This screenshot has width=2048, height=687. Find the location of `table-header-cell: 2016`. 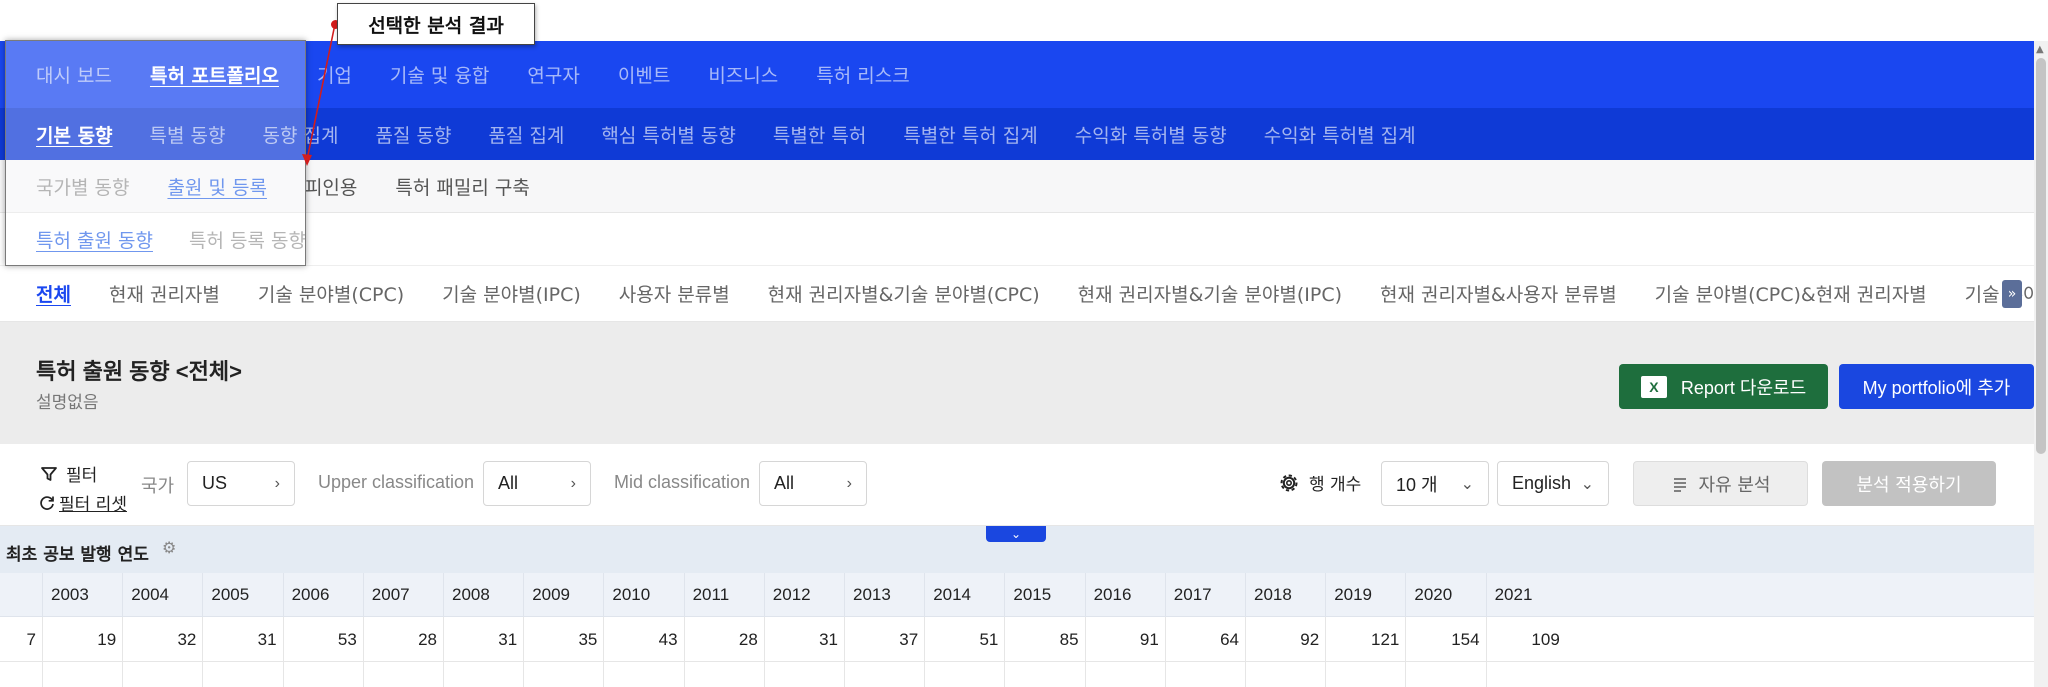

table-header-cell: 2016 is located at coordinates (1124, 595).